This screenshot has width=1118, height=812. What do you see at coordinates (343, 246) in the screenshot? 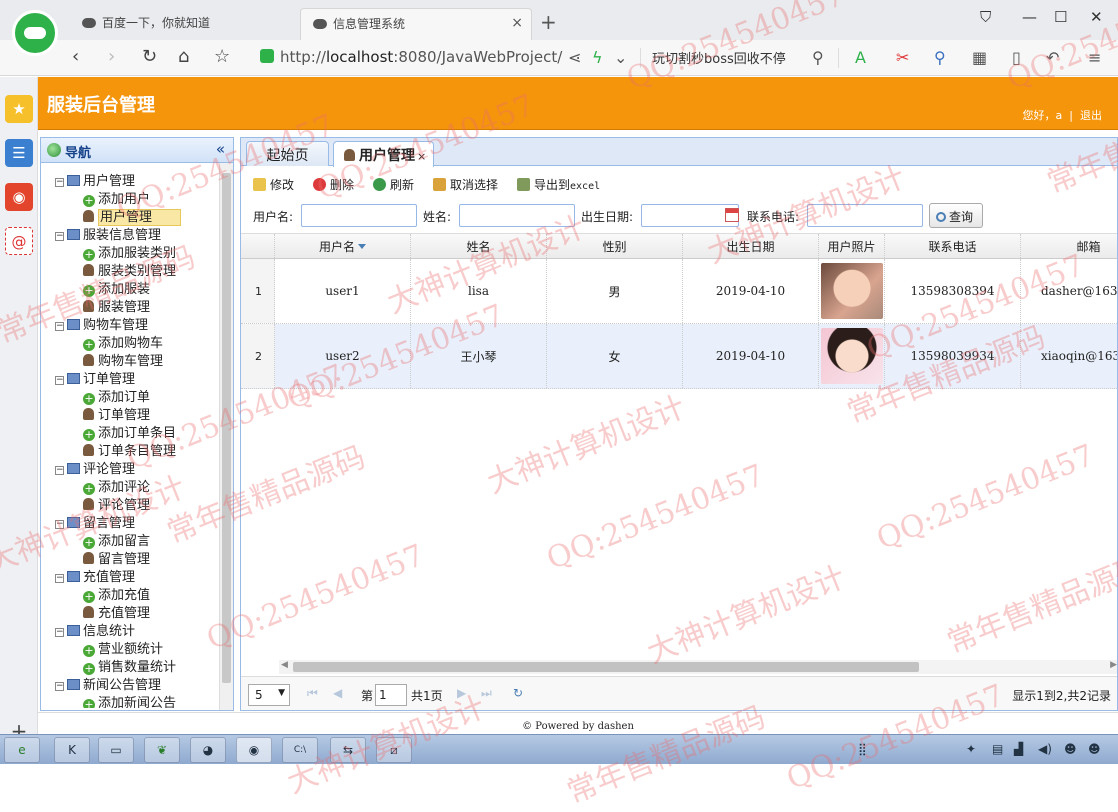
I see `col-username: 用户名` at bounding box center [343, 246].